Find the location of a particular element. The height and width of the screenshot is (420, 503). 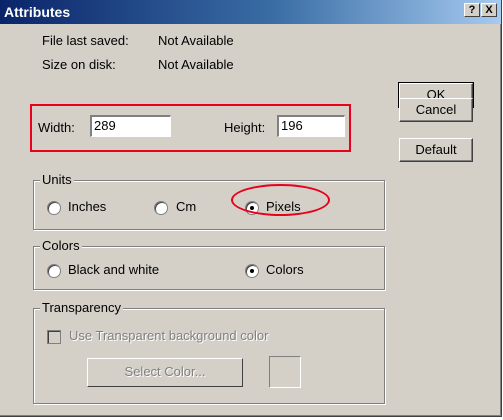

close-button: X is located at coordinates (489, 10).